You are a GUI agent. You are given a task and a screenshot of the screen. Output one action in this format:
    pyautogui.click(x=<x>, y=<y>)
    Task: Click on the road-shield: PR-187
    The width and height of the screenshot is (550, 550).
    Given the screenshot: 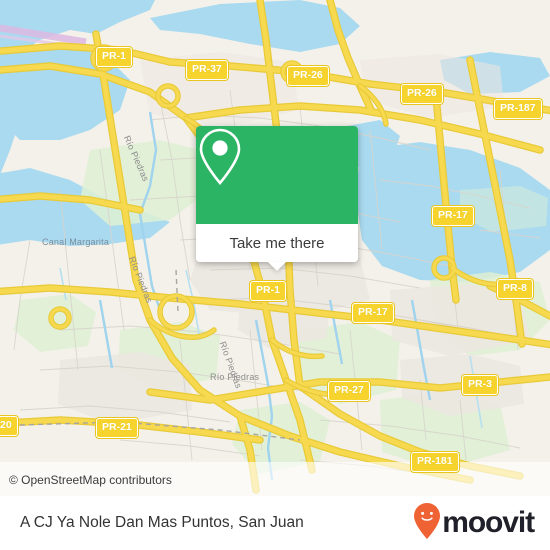 What is the action you would take?
    pyautogui.click(x=518, y=109)
    